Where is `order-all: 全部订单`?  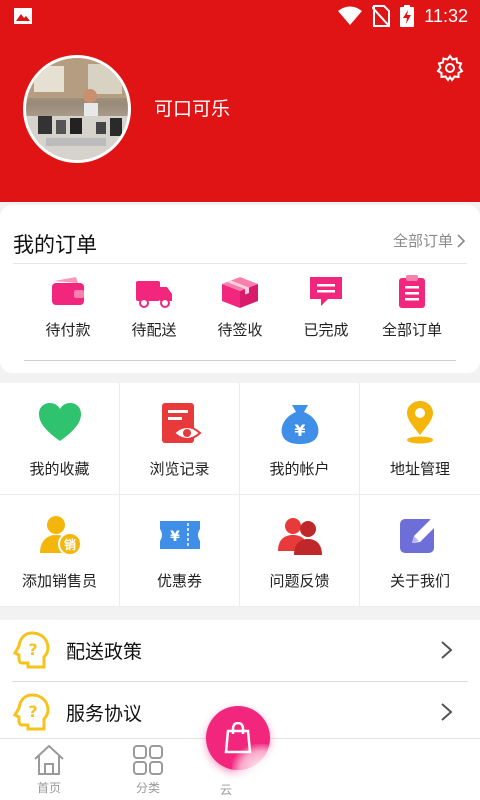
order-all: 全部订单 is located at coordinates (412, 310).